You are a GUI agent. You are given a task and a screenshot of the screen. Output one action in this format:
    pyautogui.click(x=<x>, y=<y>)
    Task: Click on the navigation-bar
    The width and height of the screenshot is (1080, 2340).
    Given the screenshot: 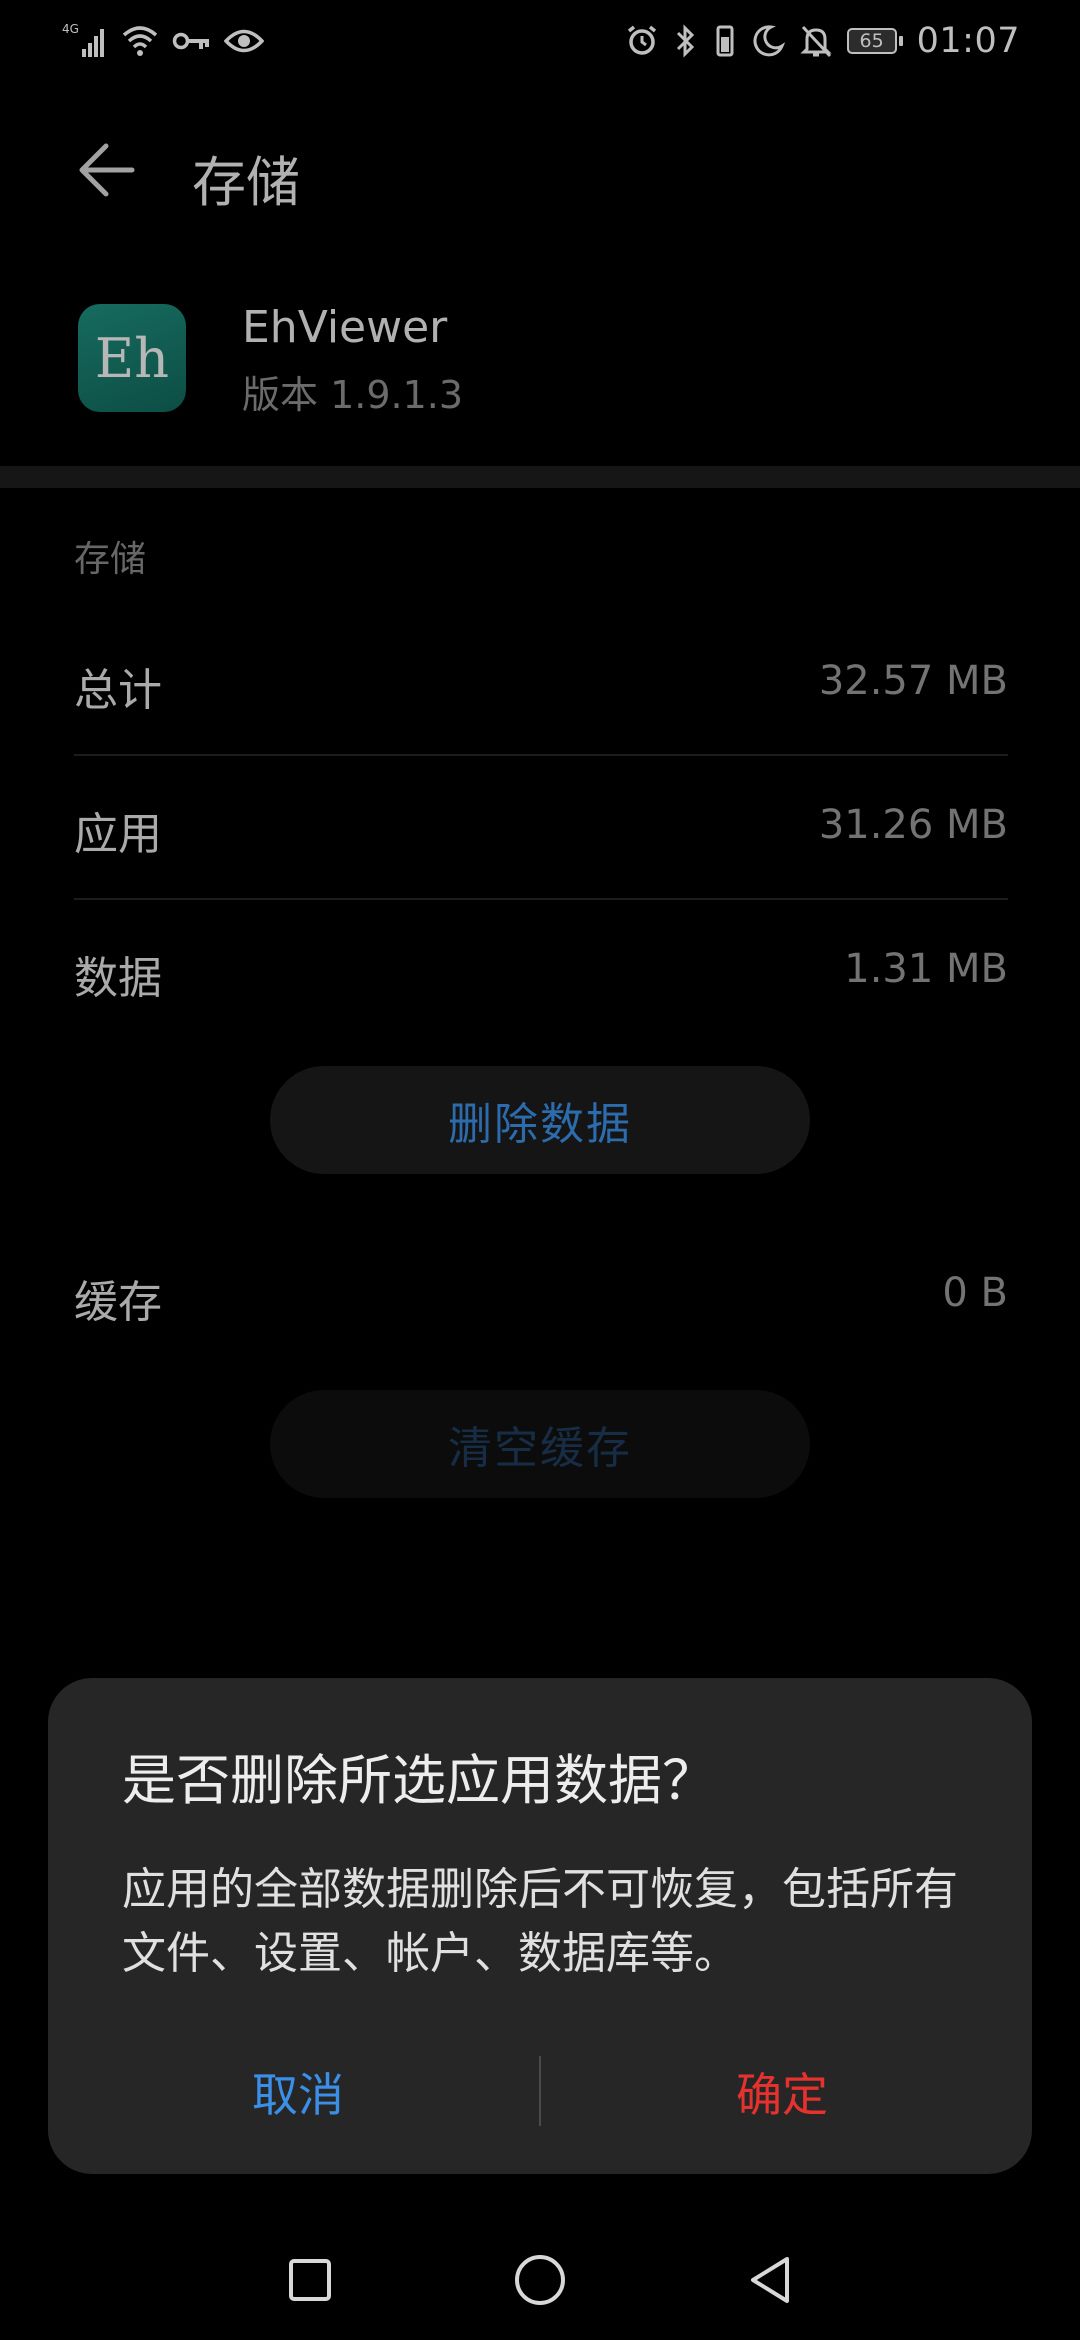 What is the action you would take?
    pyautogui.click(x=540, y=2280)
    